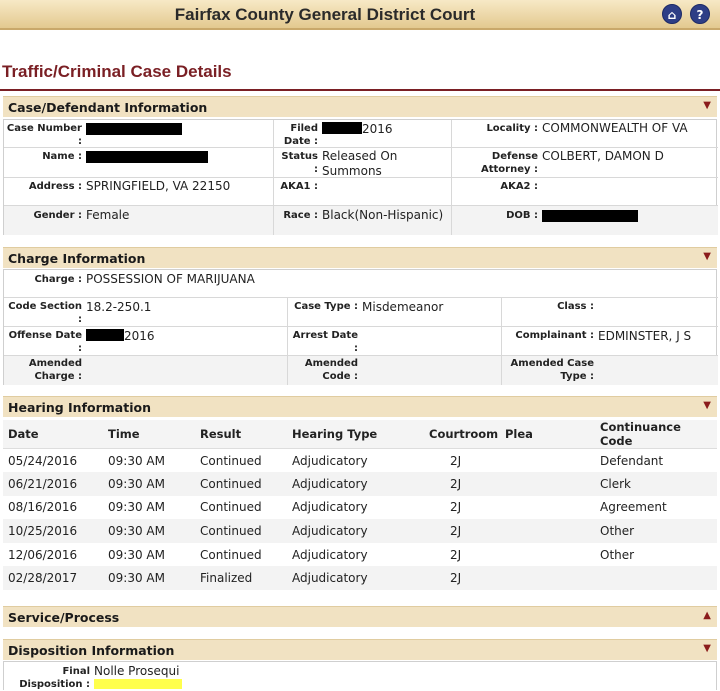  I want to click on filed-date-value: 2016, so click(357, 129).